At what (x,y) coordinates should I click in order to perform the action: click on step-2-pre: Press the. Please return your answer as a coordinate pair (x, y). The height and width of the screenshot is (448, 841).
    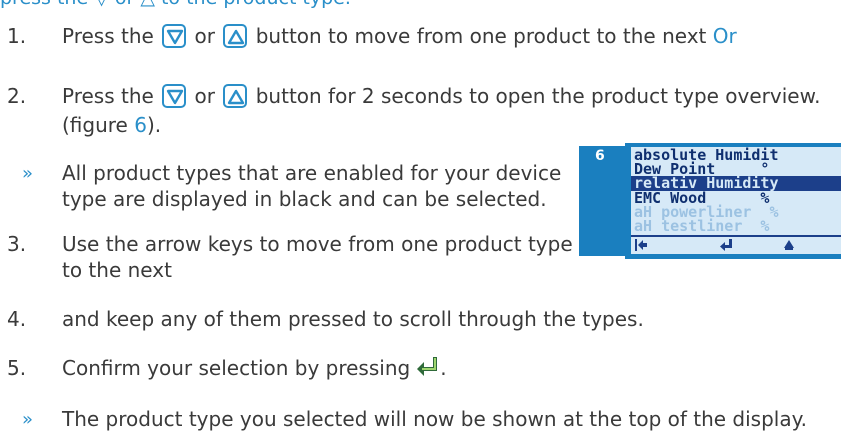
    Looking at the image, I should click on (108, 96).